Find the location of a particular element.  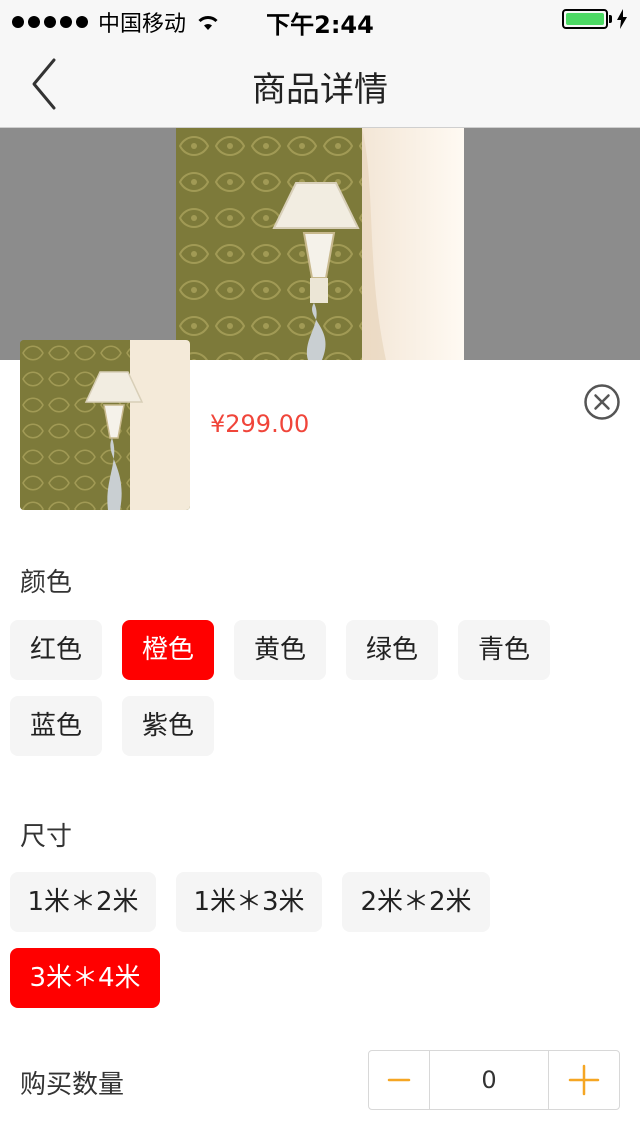

color-option-red: 红色 is located at coordinates (56, 650).